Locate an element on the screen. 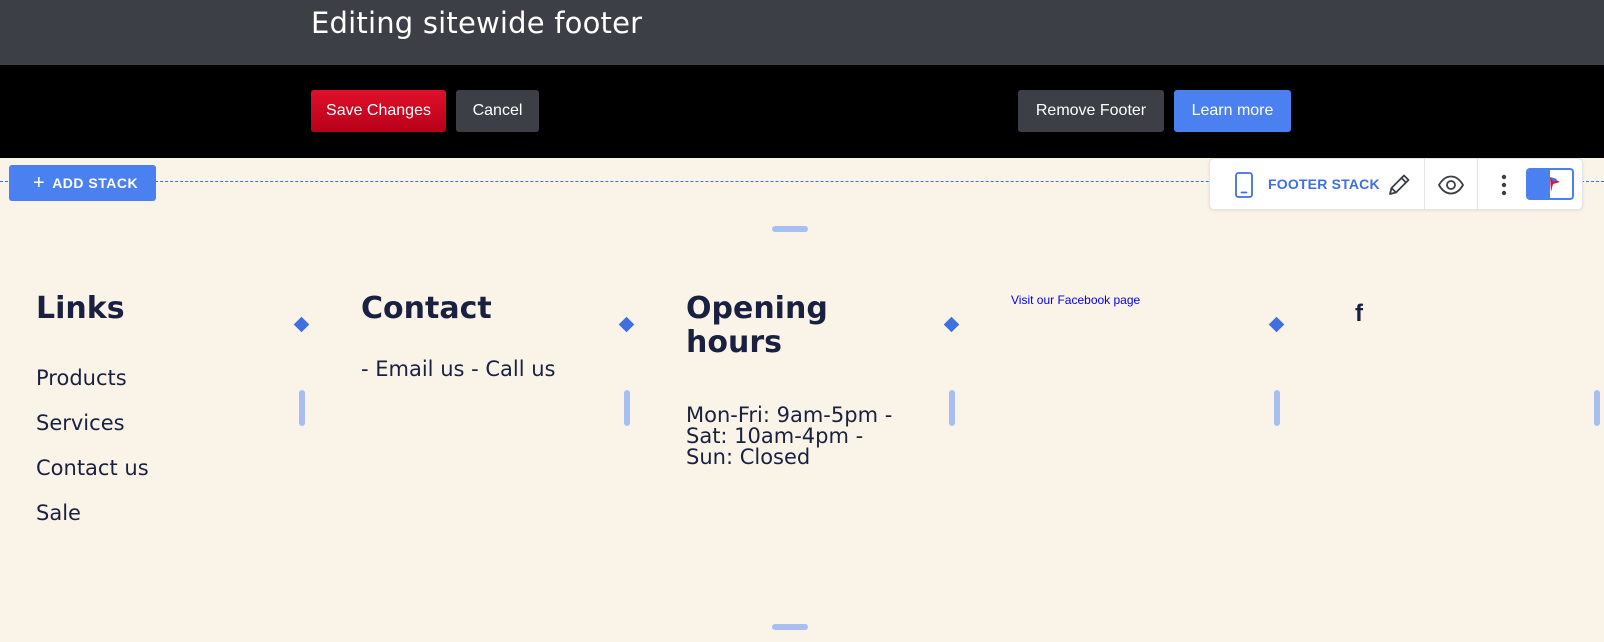 The width and height of the screenshot is (1604, 642). cancel-button: Cancel is located at coordinates (497, 111).